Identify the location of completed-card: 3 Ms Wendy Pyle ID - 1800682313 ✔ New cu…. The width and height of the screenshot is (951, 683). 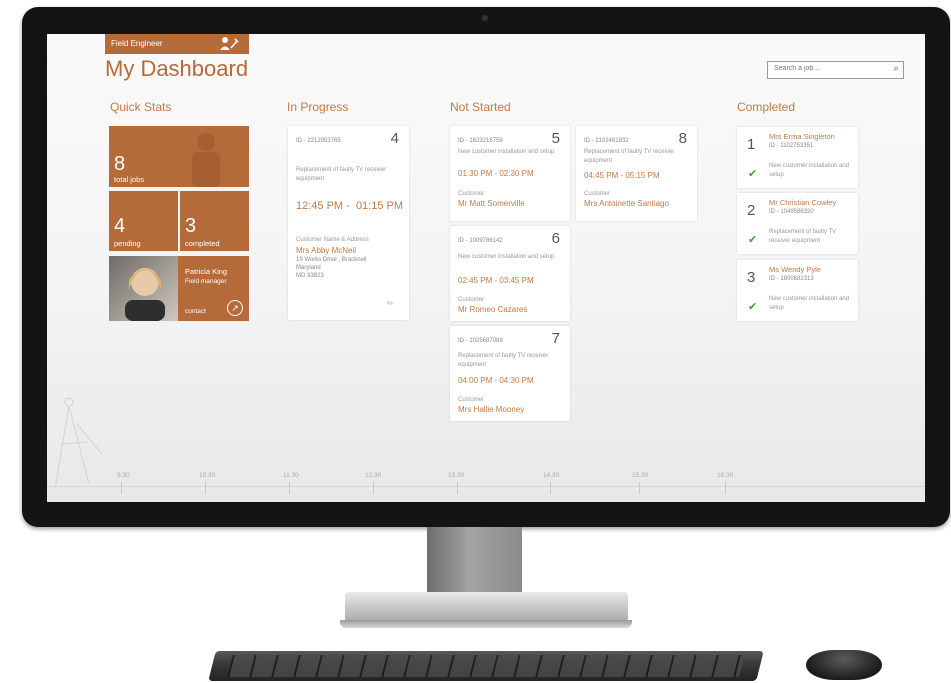
(797, 290).